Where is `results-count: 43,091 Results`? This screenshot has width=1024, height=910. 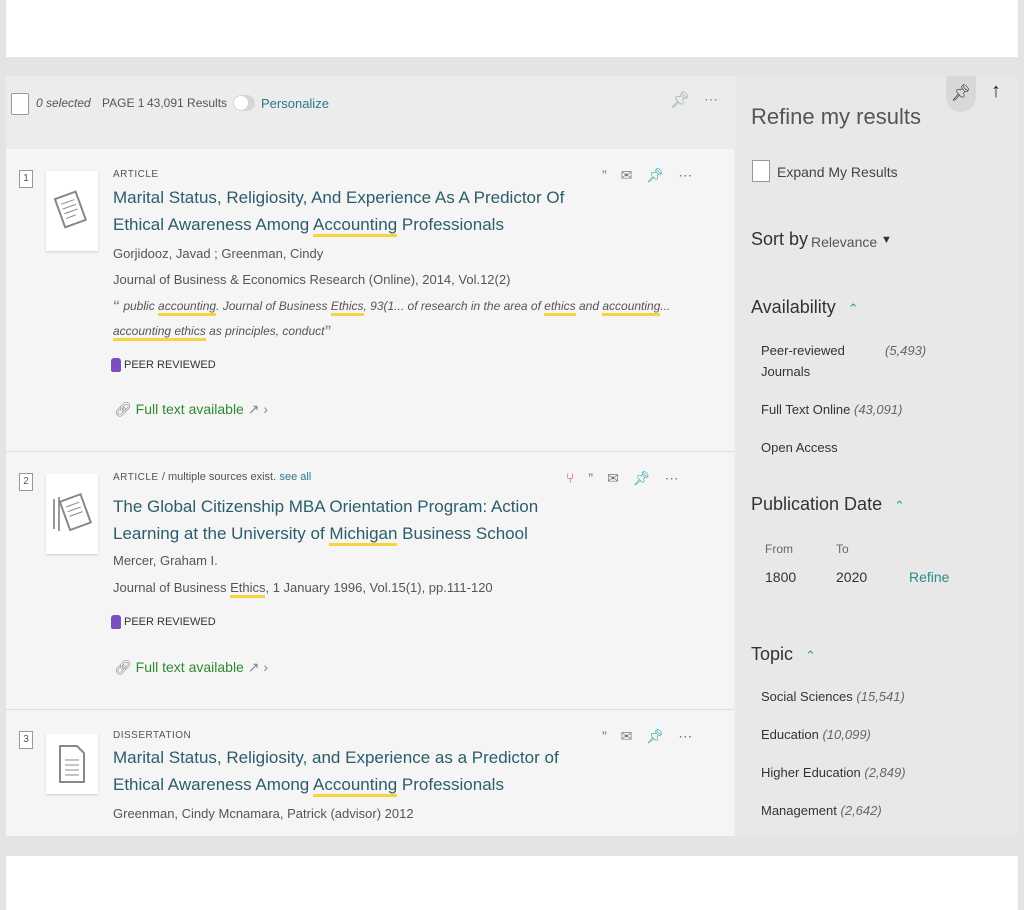 results-count: 43,091 Results is located at coordinates (187, 103).